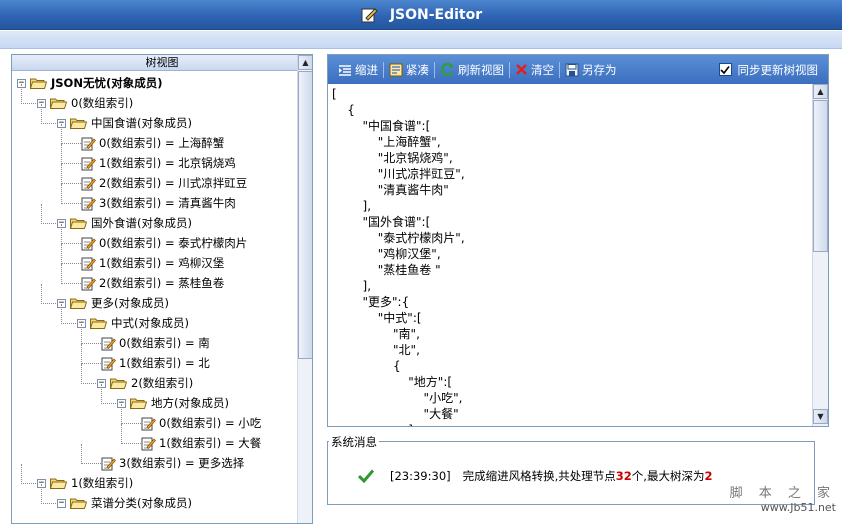 The image size is (842, 524). Describe the element at coordinates (725, 69) in the screenshot. I see `sync-tree-checkbox` at that location.